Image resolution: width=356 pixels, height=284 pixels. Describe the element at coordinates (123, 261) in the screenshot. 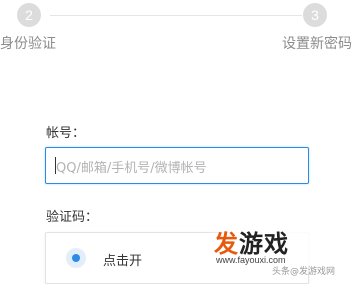

I see `captcha-button-label: 点击开` at that location.